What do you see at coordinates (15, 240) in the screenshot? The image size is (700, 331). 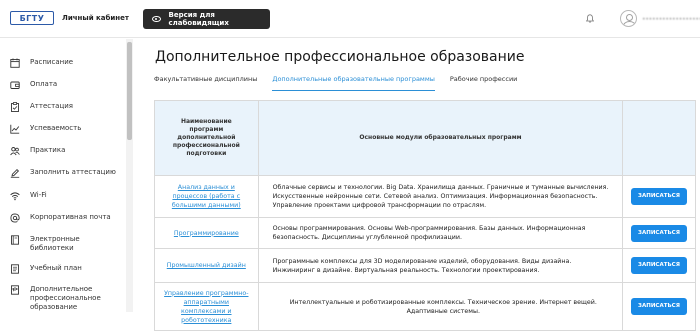 I see `book-icon` at bounding box center [15, 240].